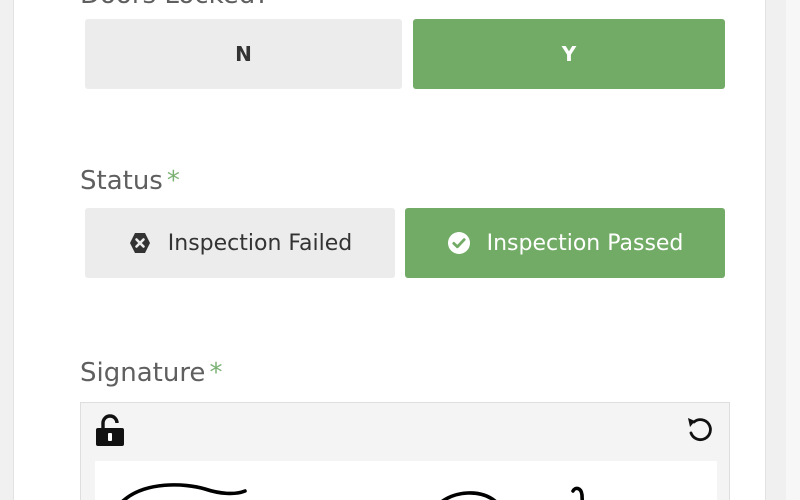  I want to click on inspection-passed-label: Inspection Passed, so click(585, 243).